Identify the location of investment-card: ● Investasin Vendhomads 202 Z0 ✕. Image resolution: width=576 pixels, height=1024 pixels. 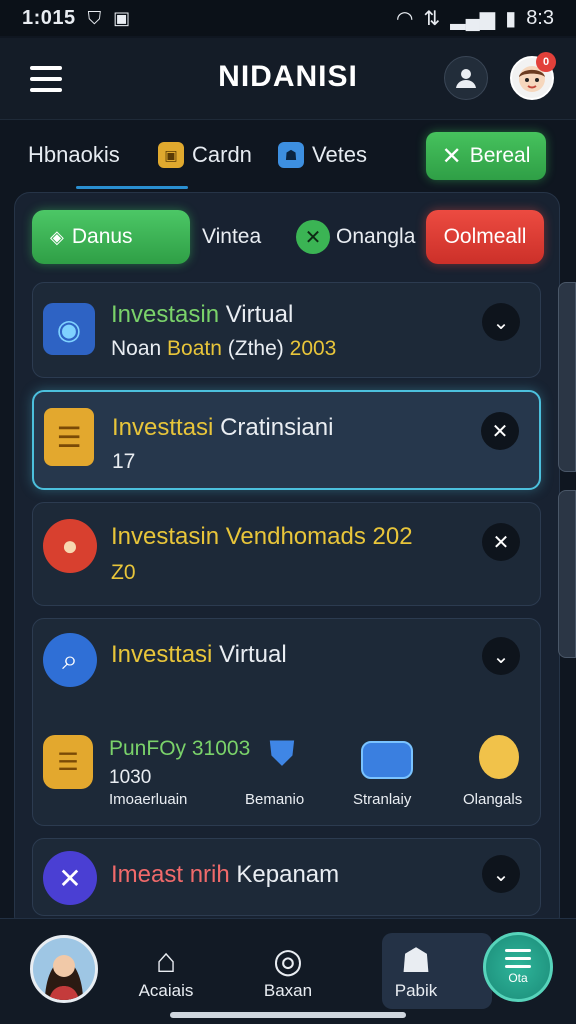
(286, 554).